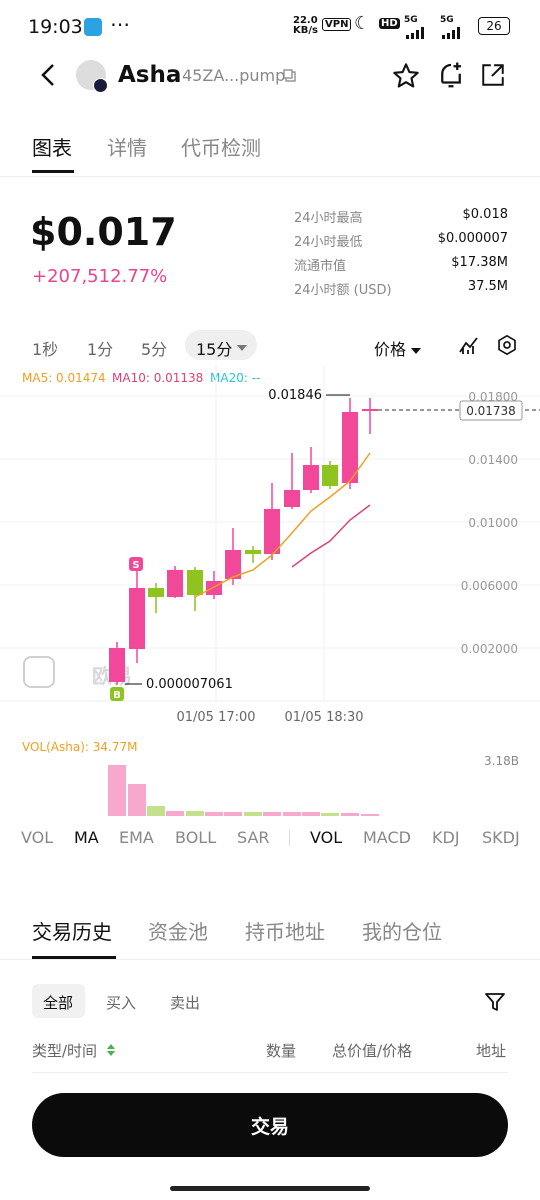 This screenshot has width=540, height=1200. Describe the element at coordinates (127, 146) in the screenshot. I see `tab-details: 详情` at that location.